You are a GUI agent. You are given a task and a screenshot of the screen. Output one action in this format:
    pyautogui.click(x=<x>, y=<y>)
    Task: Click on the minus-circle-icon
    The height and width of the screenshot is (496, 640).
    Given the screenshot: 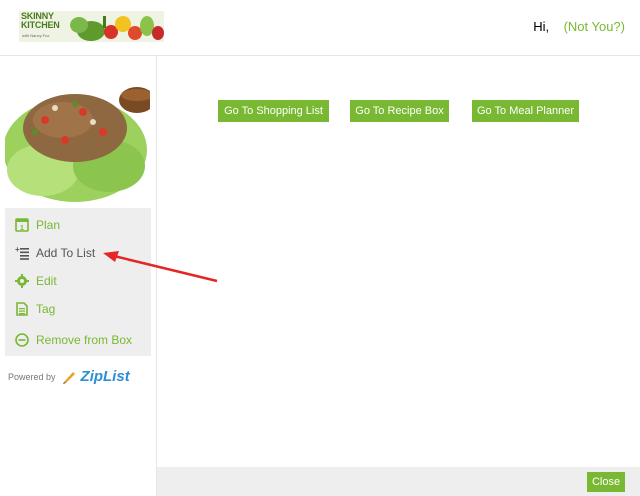 What is the action you would take?
    pyautogui.click(x=22, y=340)
    